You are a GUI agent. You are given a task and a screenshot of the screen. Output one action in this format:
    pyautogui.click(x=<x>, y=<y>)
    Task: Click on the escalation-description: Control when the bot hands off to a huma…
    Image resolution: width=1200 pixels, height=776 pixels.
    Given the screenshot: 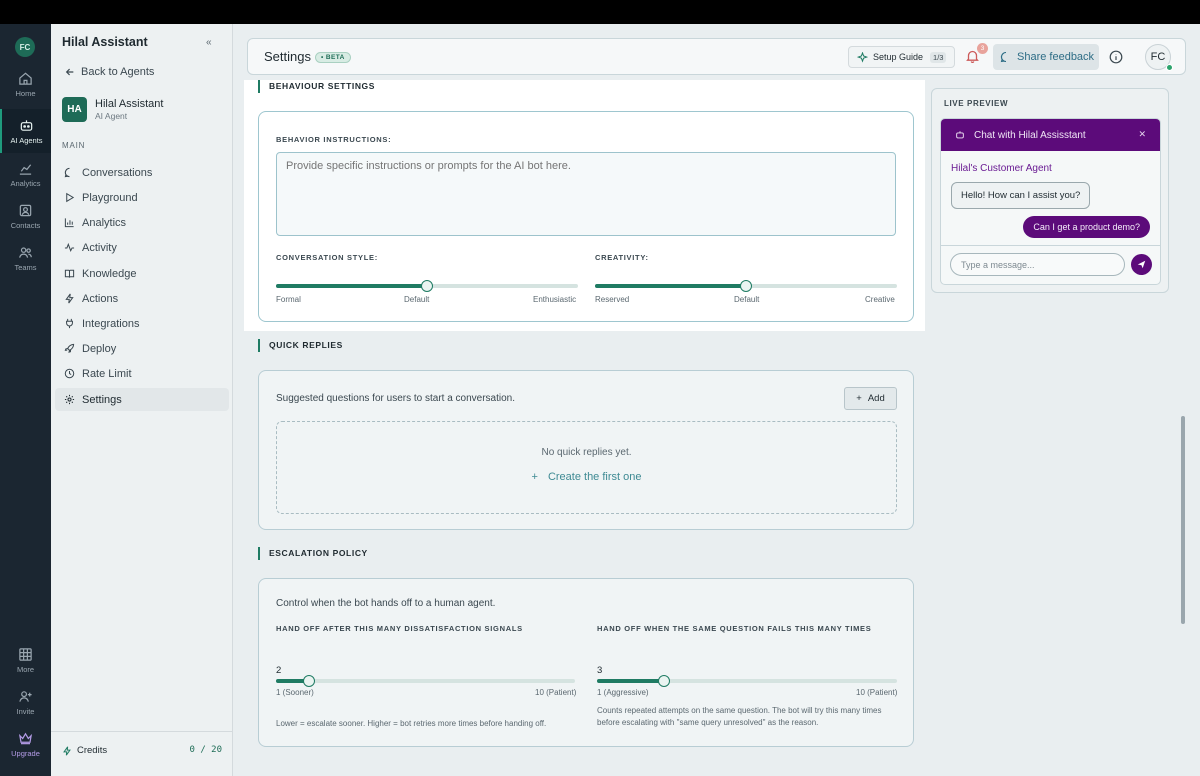 What is the action you would take?
    pyautogui.click(x=386, y=603)
    